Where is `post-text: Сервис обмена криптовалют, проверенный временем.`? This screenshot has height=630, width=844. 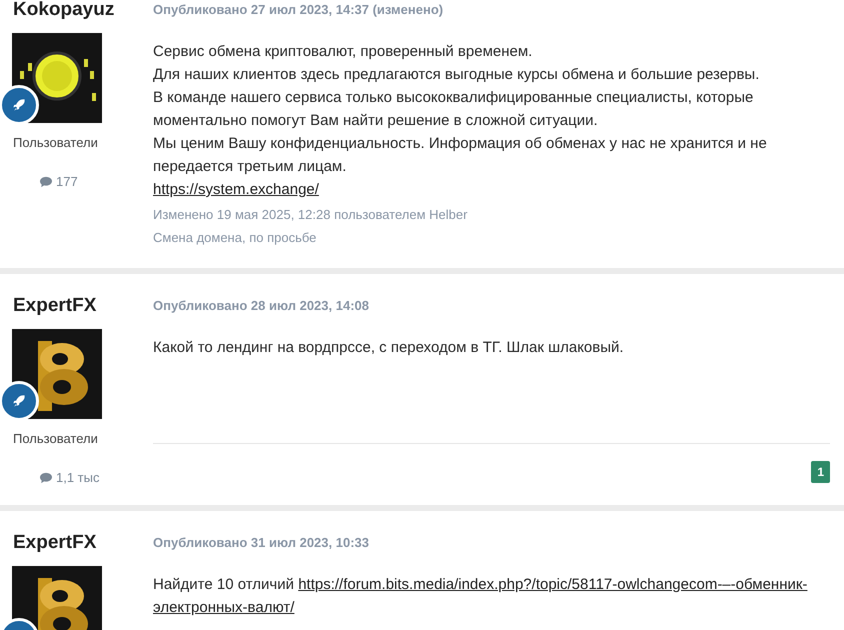
post-text: Сервис обмена криптовалют, проверенный временем. is located at coordinates (343, 52).